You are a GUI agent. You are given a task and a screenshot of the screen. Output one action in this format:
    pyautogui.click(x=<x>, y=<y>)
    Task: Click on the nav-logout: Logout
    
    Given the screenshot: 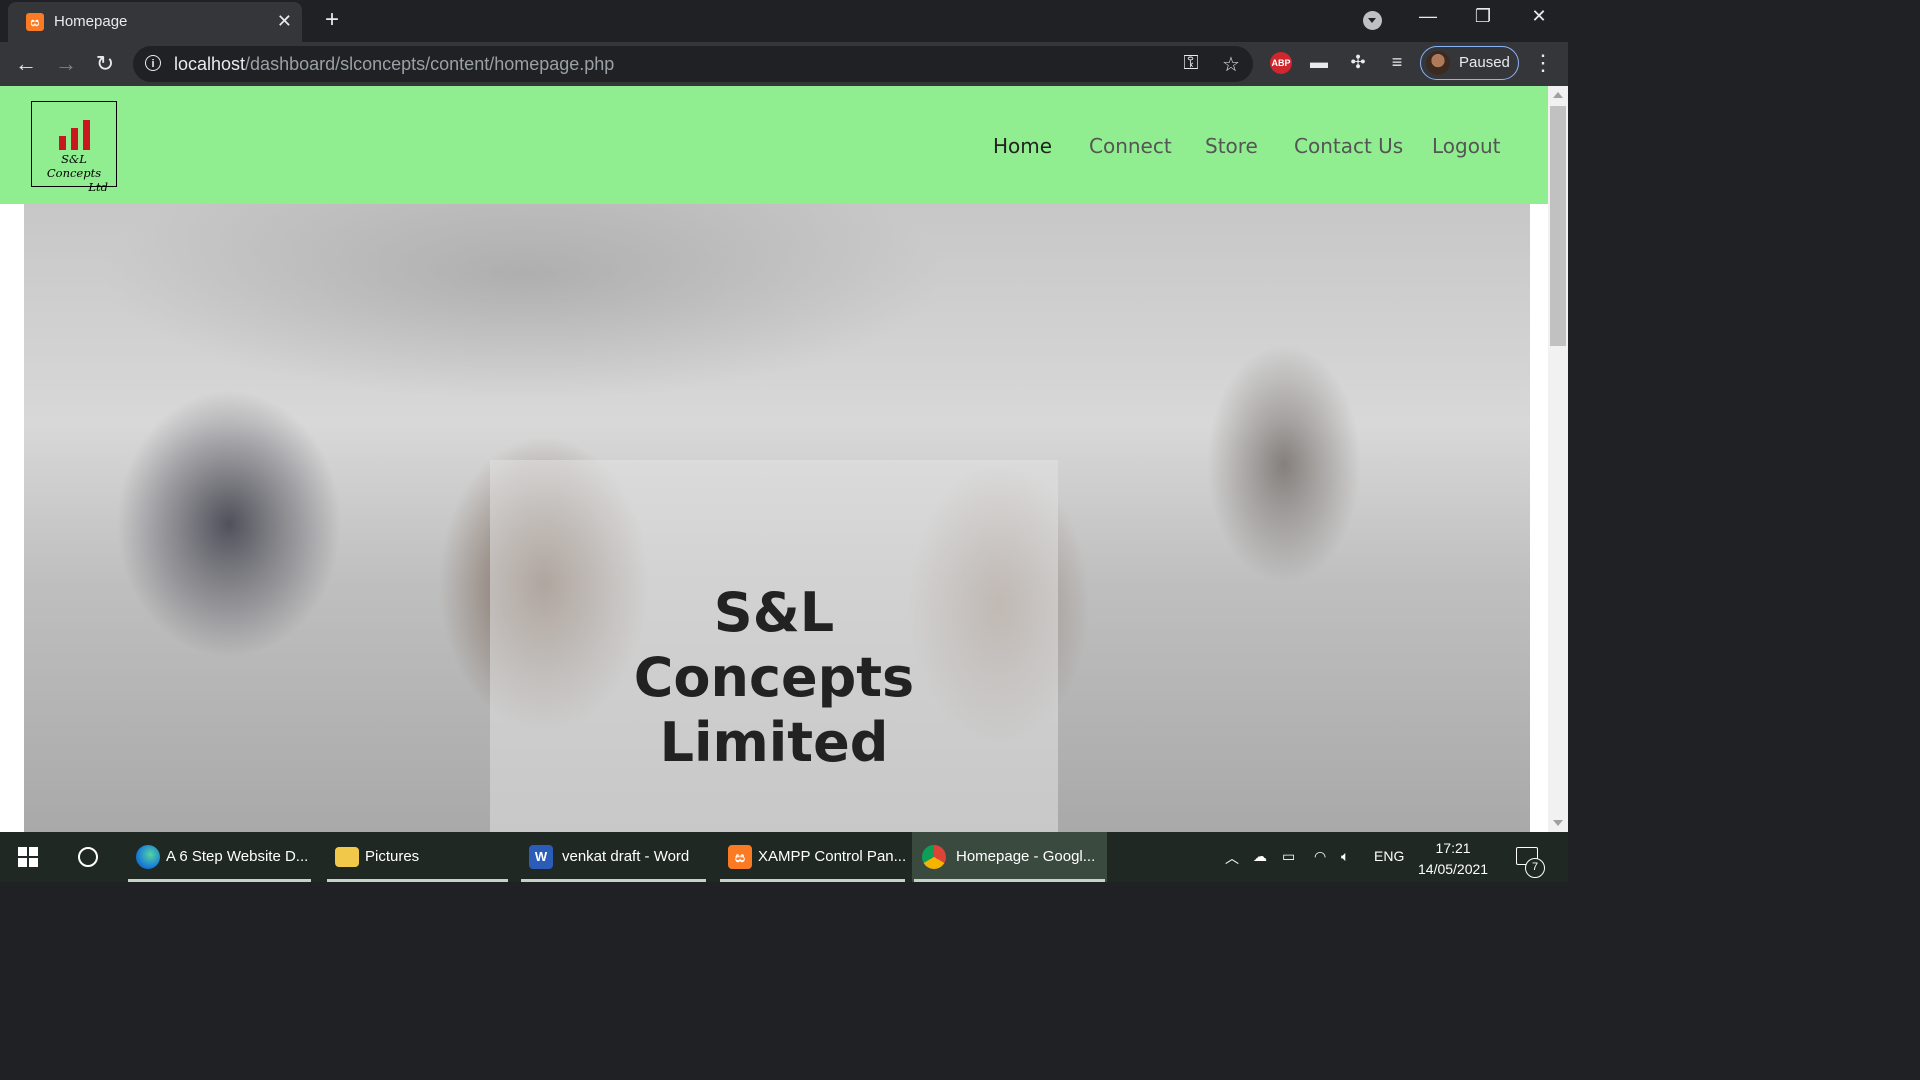 What is the action you would take?
    pyautogui.click(x=1466, y=146)
    